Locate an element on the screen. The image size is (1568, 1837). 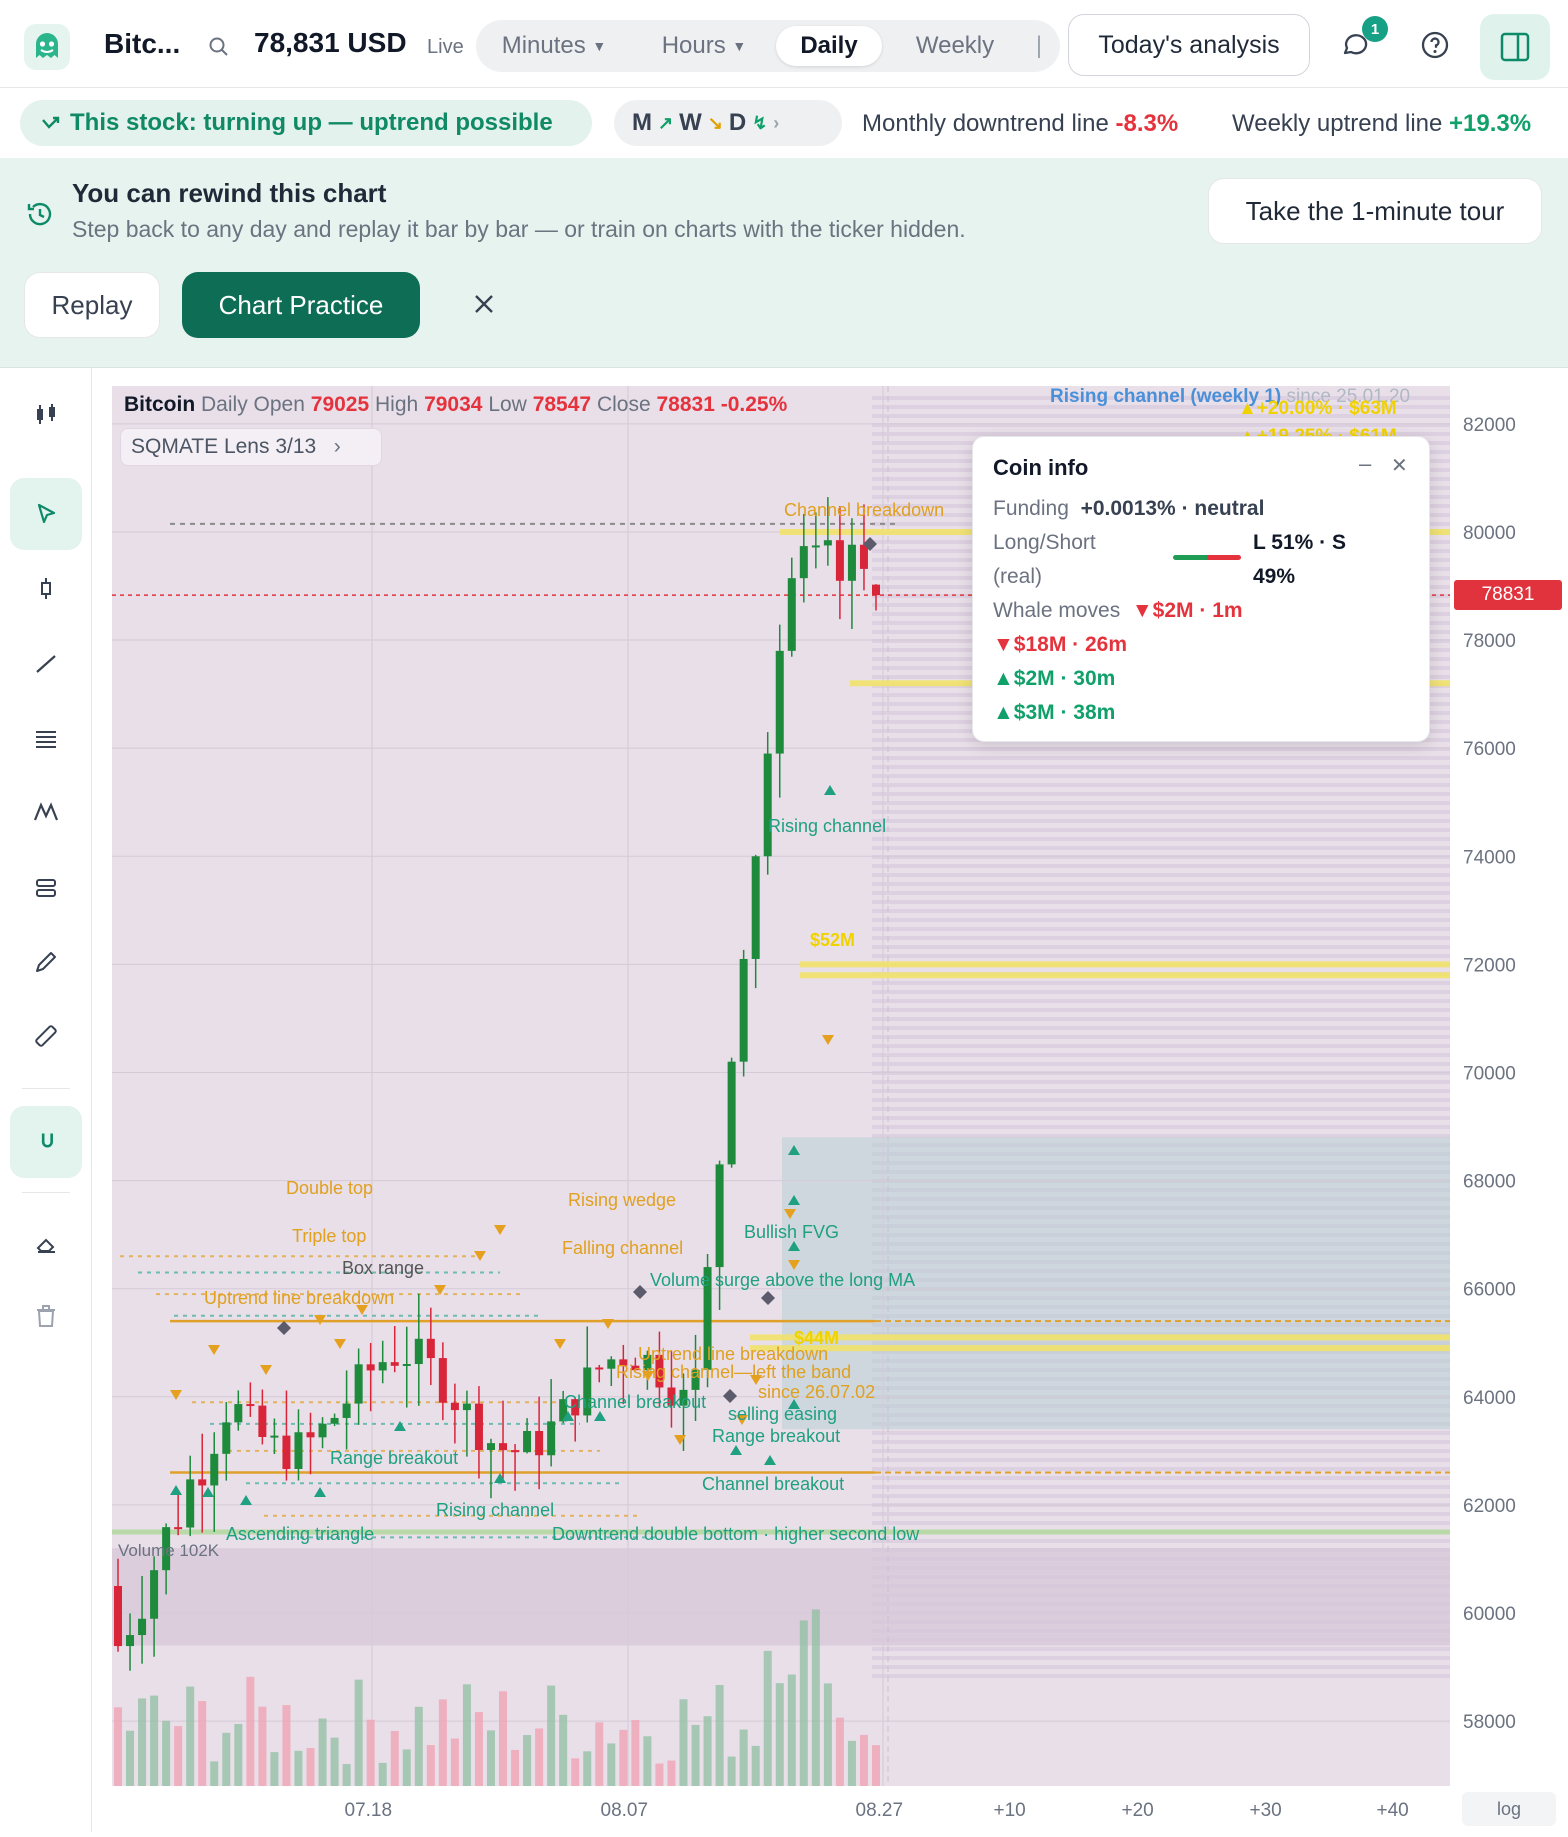
help-icon is located at coordinates (1435, 45).